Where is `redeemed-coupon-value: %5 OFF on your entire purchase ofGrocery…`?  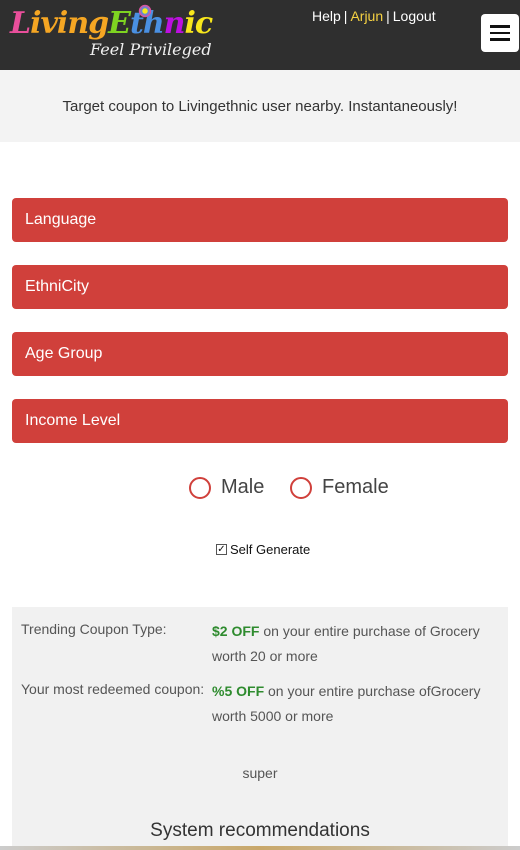 redeemed-coupon-value: %5 OFF on your entire purchase ofGrocery… is located at coordinates (357, 704).